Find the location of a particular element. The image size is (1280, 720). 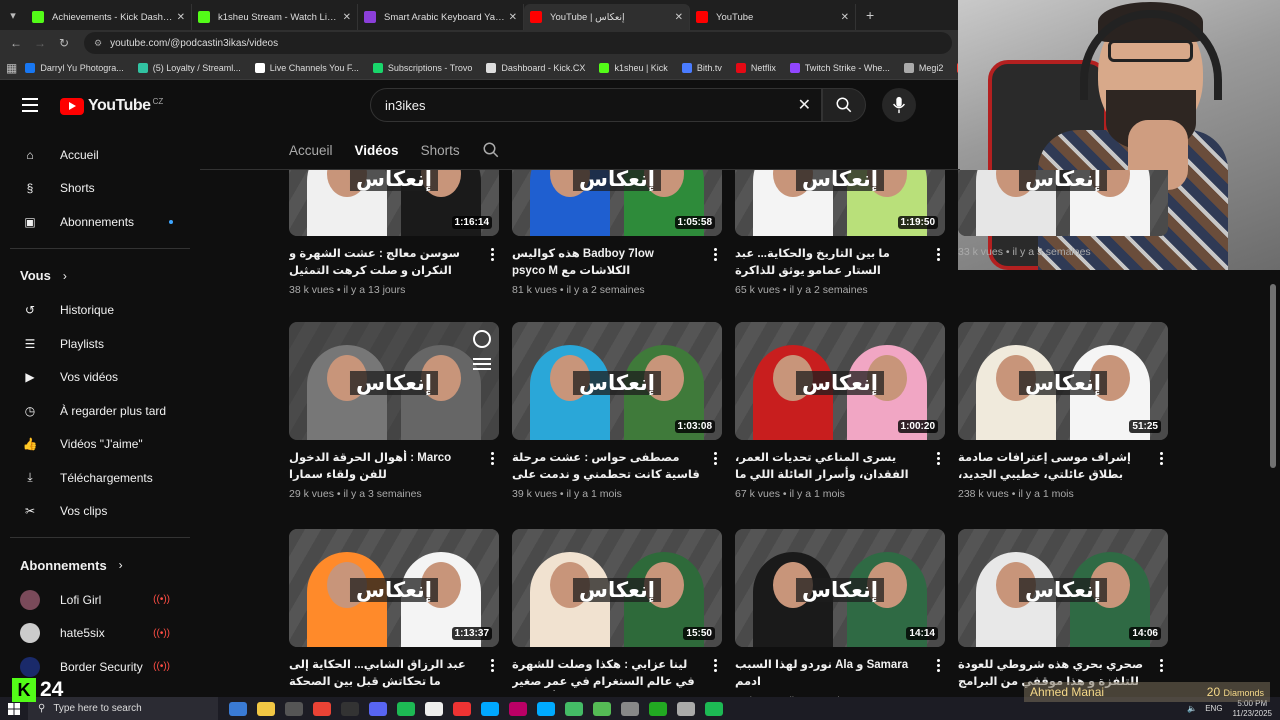

bookmark-item: Dashboard - Kick.CX is located at coordinates (535, 67).